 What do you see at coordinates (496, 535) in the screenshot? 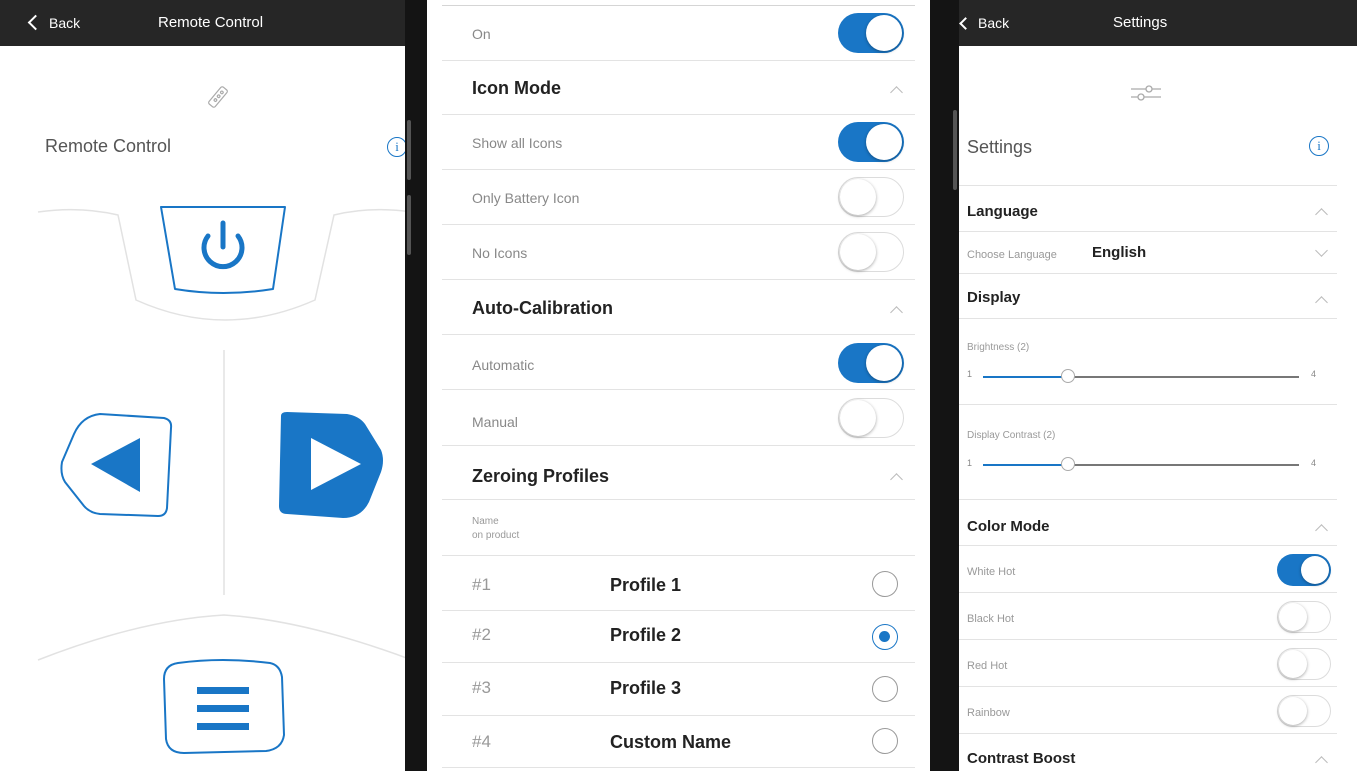
I see `column-header: on product` at bounding box center [496, 535].